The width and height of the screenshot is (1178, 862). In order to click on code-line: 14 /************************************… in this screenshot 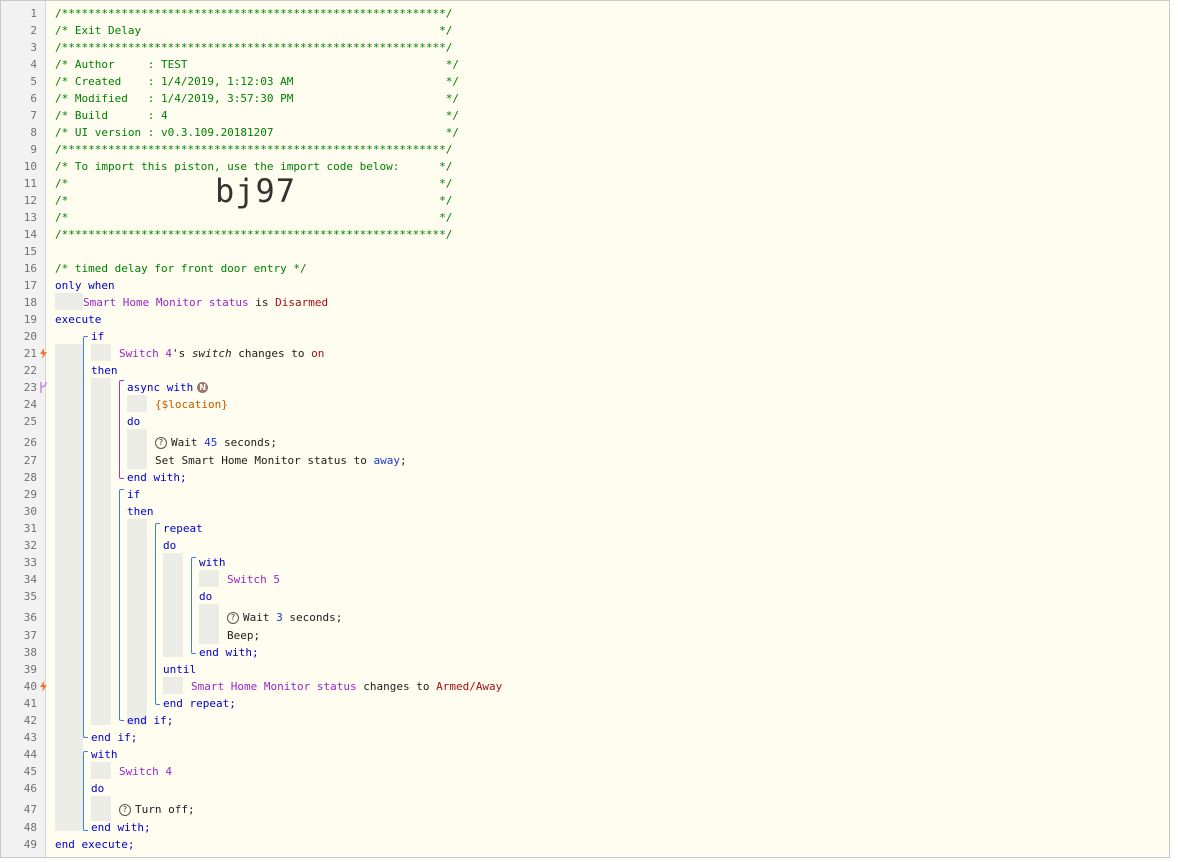, I will do `click(585, 234)`.